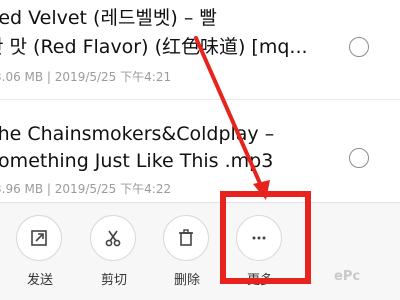  I want to click on delete-button: 删除, so click(187, 255).